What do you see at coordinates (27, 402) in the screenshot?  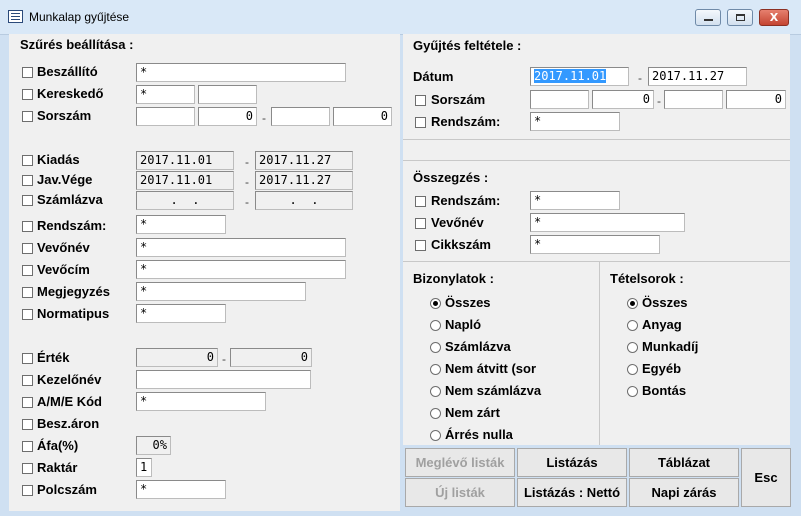 I see `amekod-checkbox` at bounding box center [27, 402].